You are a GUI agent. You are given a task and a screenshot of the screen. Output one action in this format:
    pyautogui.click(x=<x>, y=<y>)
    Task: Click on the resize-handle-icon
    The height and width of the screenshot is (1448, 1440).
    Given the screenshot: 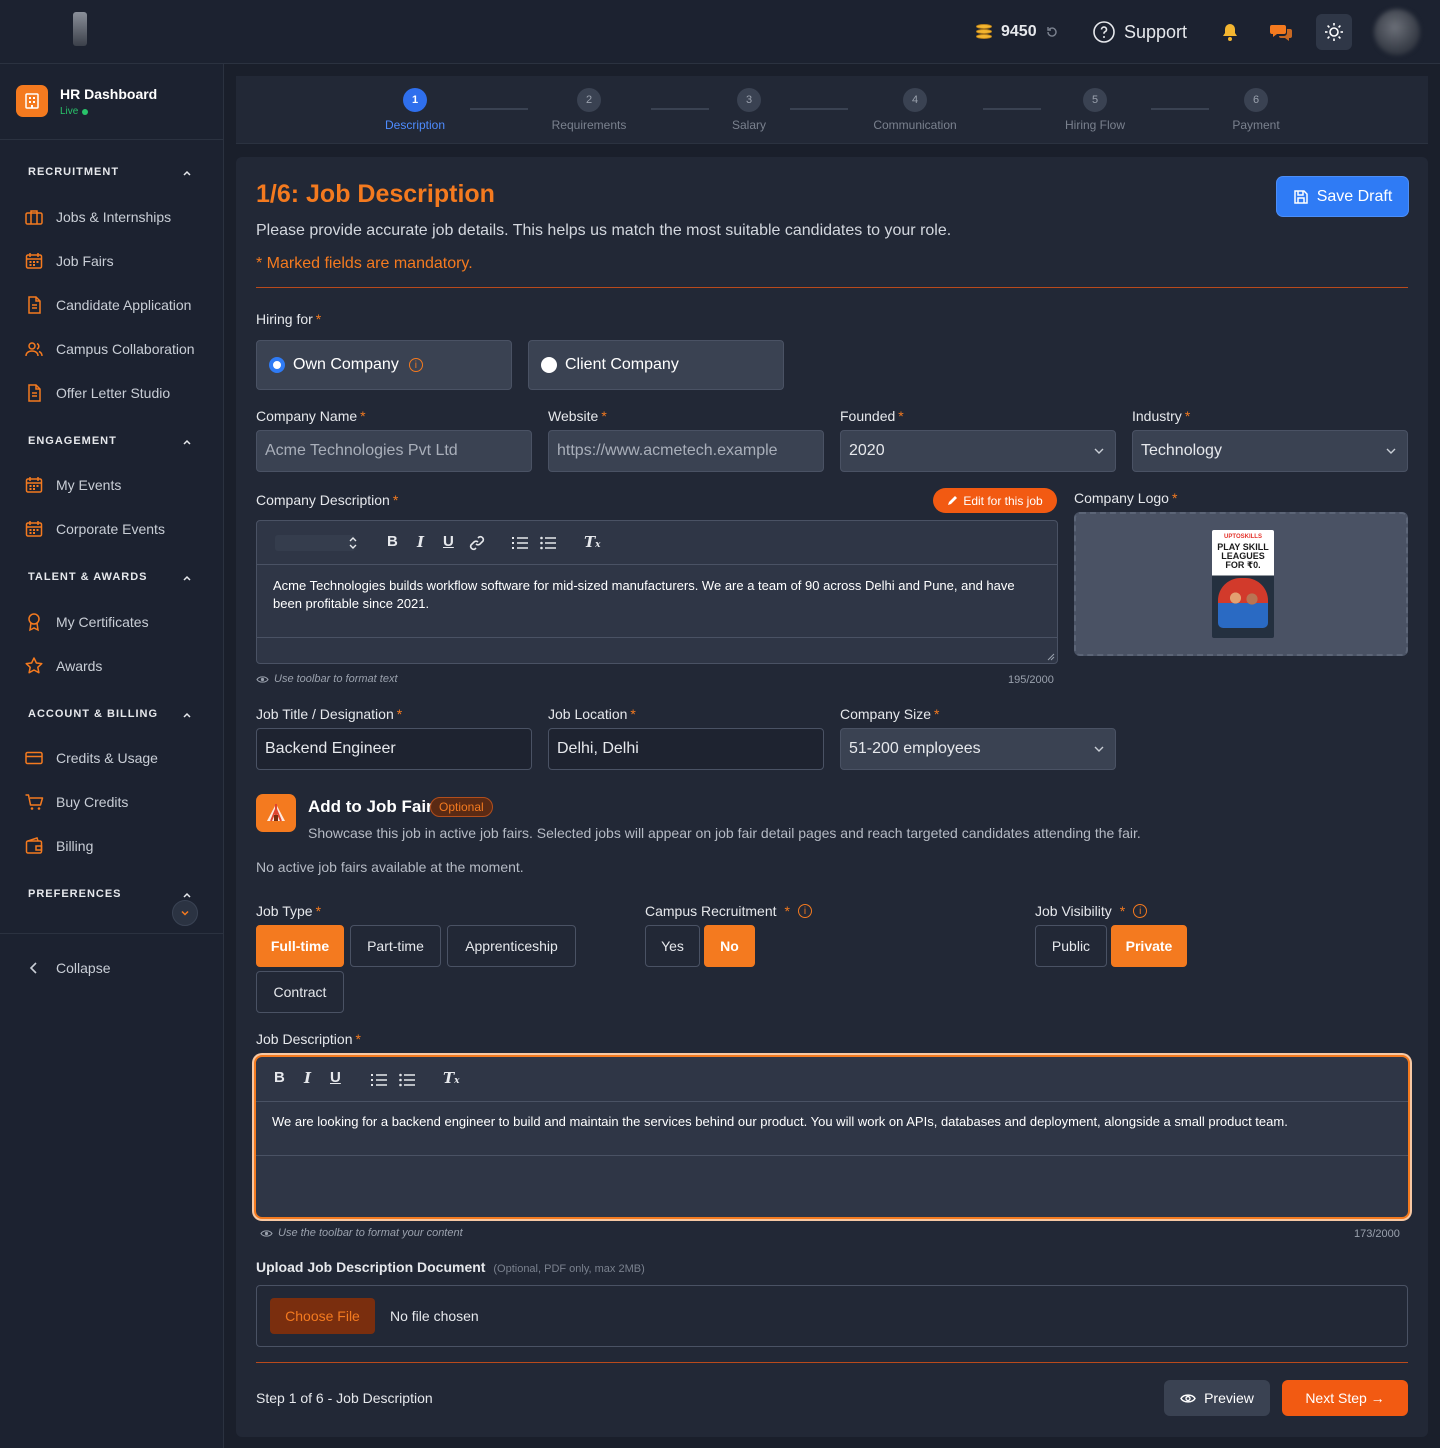 What is the action you would take?
    pyautogui.click(x=1051, y=657)
    